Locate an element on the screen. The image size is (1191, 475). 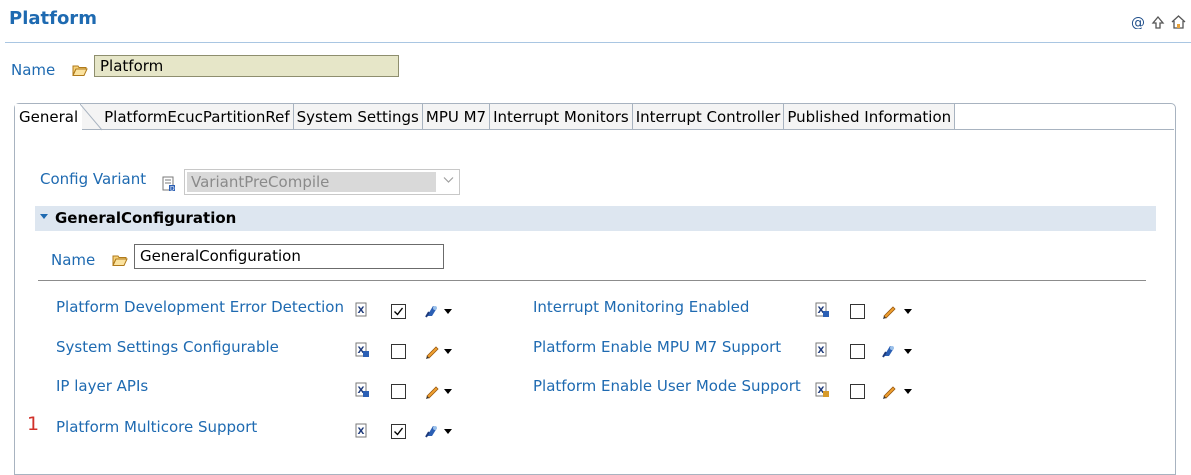
param-label: IP layer APIs is located at coordinates (102, 386).